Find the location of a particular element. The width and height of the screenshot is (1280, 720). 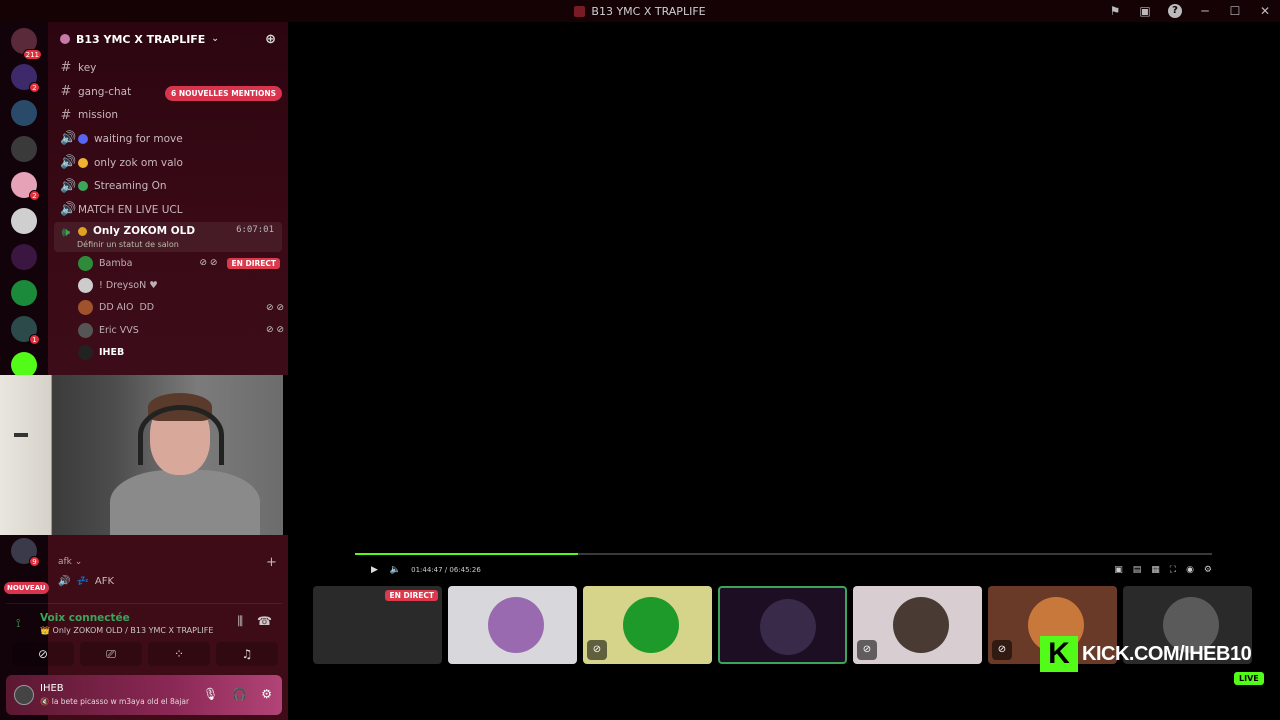

channel-item: 🔊 only zok om valo is located at coordinates (168, 163).